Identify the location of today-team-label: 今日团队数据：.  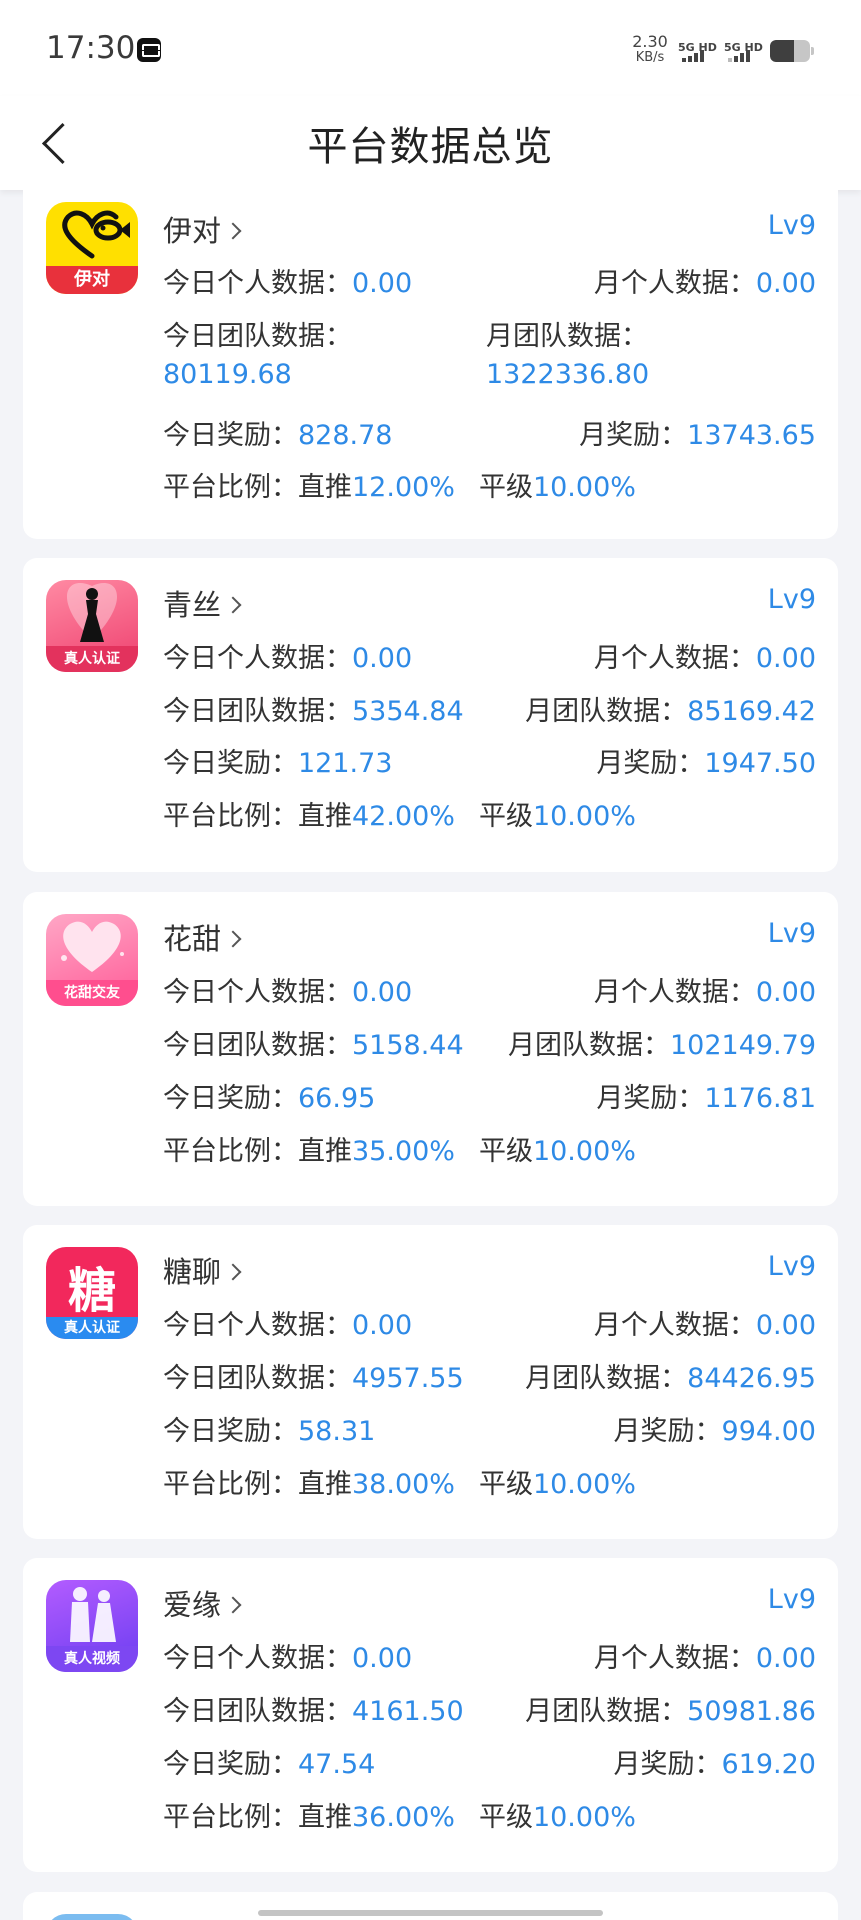
(257, 336).